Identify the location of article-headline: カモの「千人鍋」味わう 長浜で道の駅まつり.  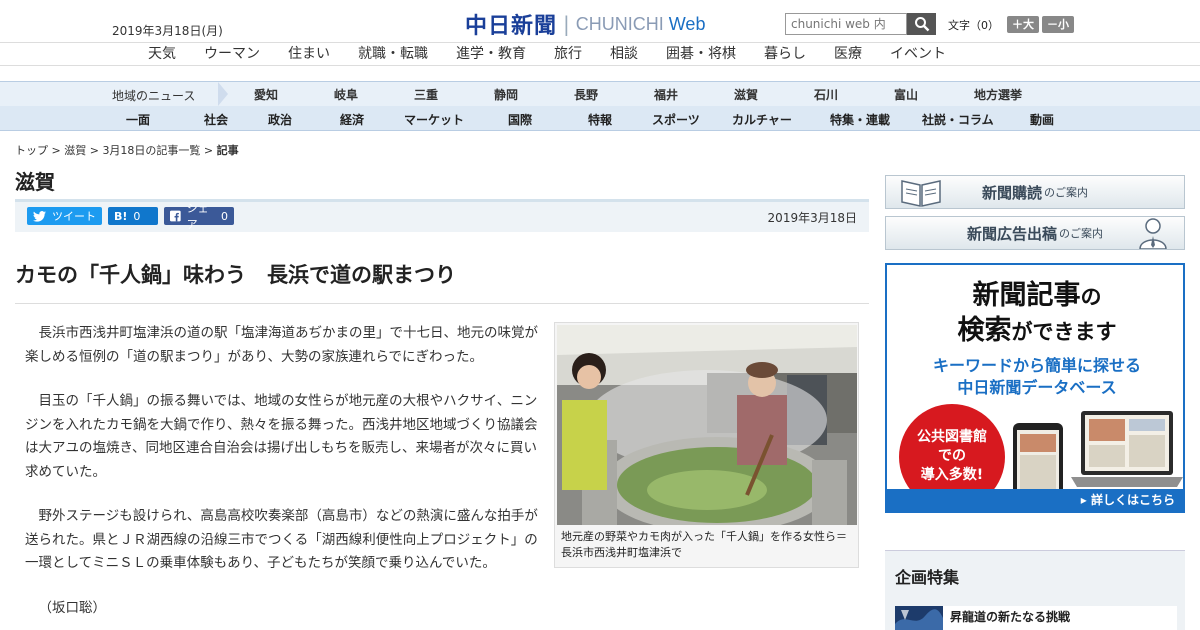
(442, 281).